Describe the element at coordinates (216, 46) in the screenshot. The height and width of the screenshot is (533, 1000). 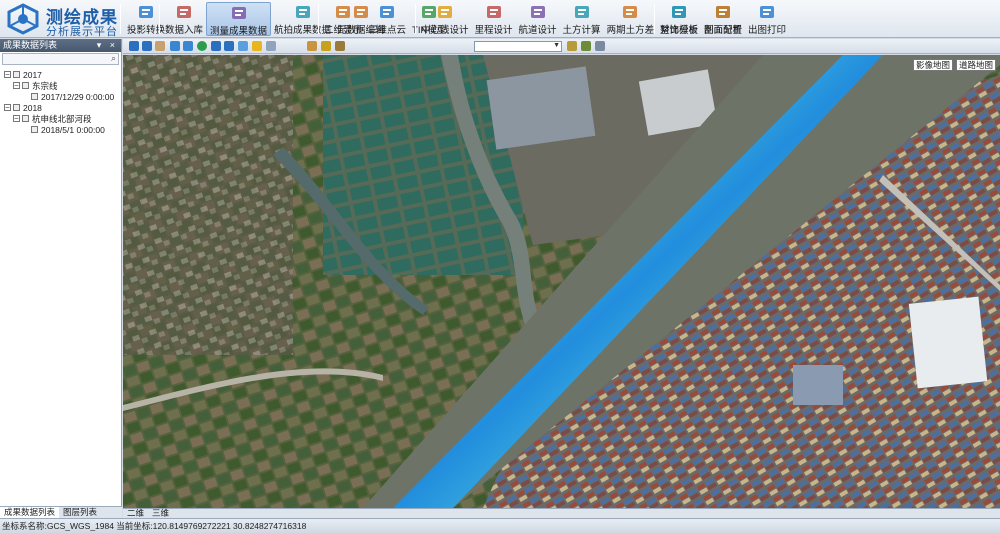
I see `back-arrow-icon` at that location.